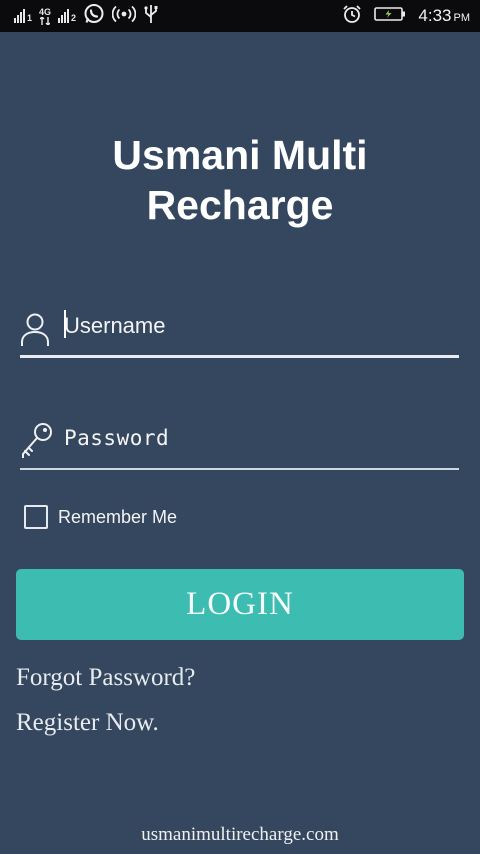 Image resolution: width=480 pixels, height=854 pixels. I want to click on username-field, so click(239, 330).